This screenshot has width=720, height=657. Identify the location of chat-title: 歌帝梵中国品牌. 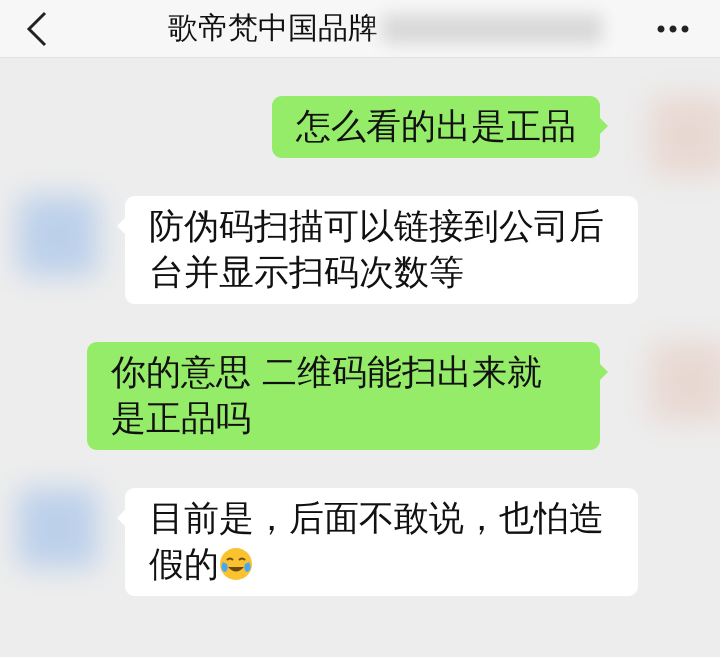
(273, 29).